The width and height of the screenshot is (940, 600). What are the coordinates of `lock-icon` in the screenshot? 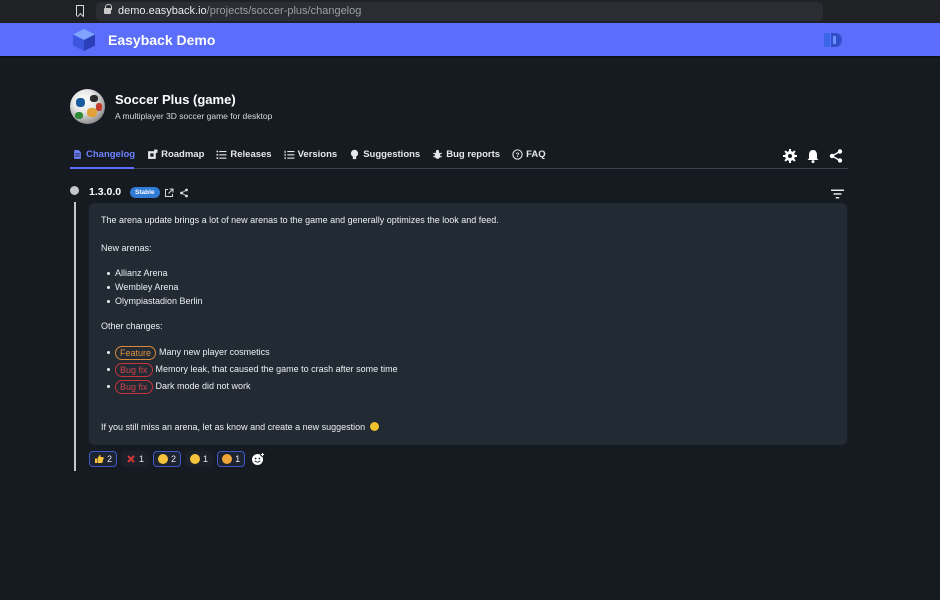 It's located at (108, 9).